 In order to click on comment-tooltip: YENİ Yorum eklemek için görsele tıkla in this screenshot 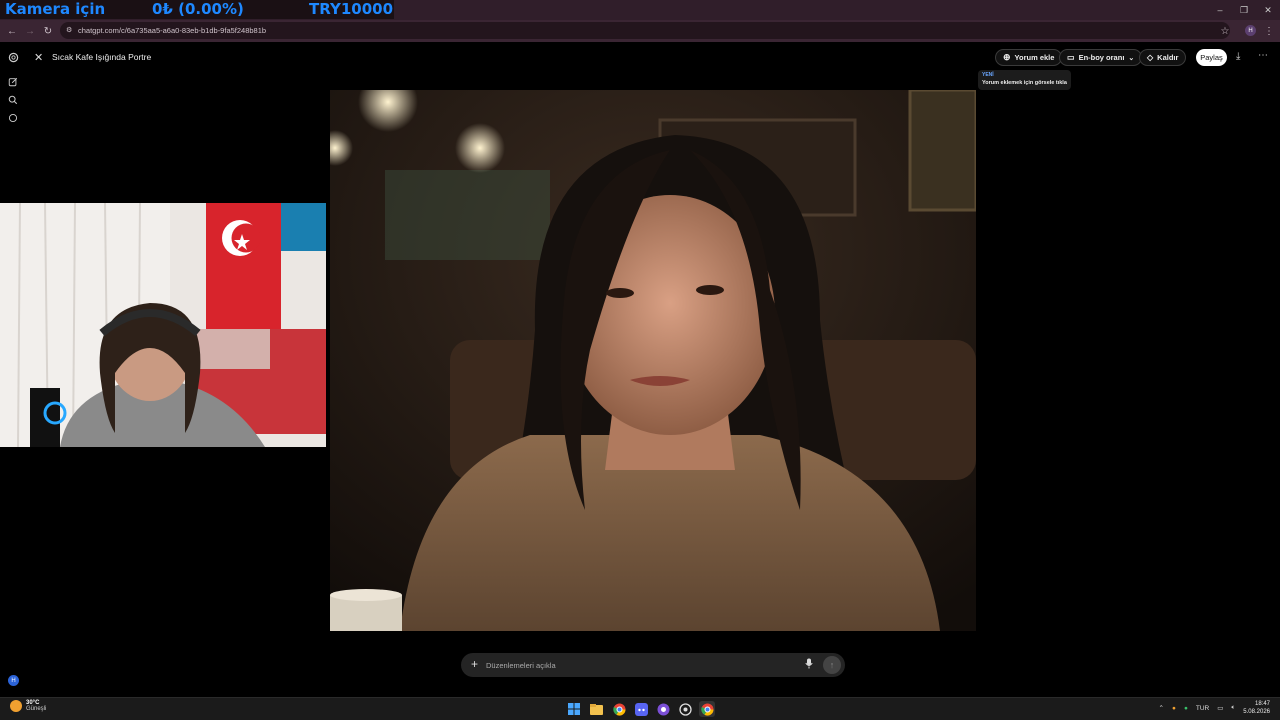, I will do `click(1024, 80)`.